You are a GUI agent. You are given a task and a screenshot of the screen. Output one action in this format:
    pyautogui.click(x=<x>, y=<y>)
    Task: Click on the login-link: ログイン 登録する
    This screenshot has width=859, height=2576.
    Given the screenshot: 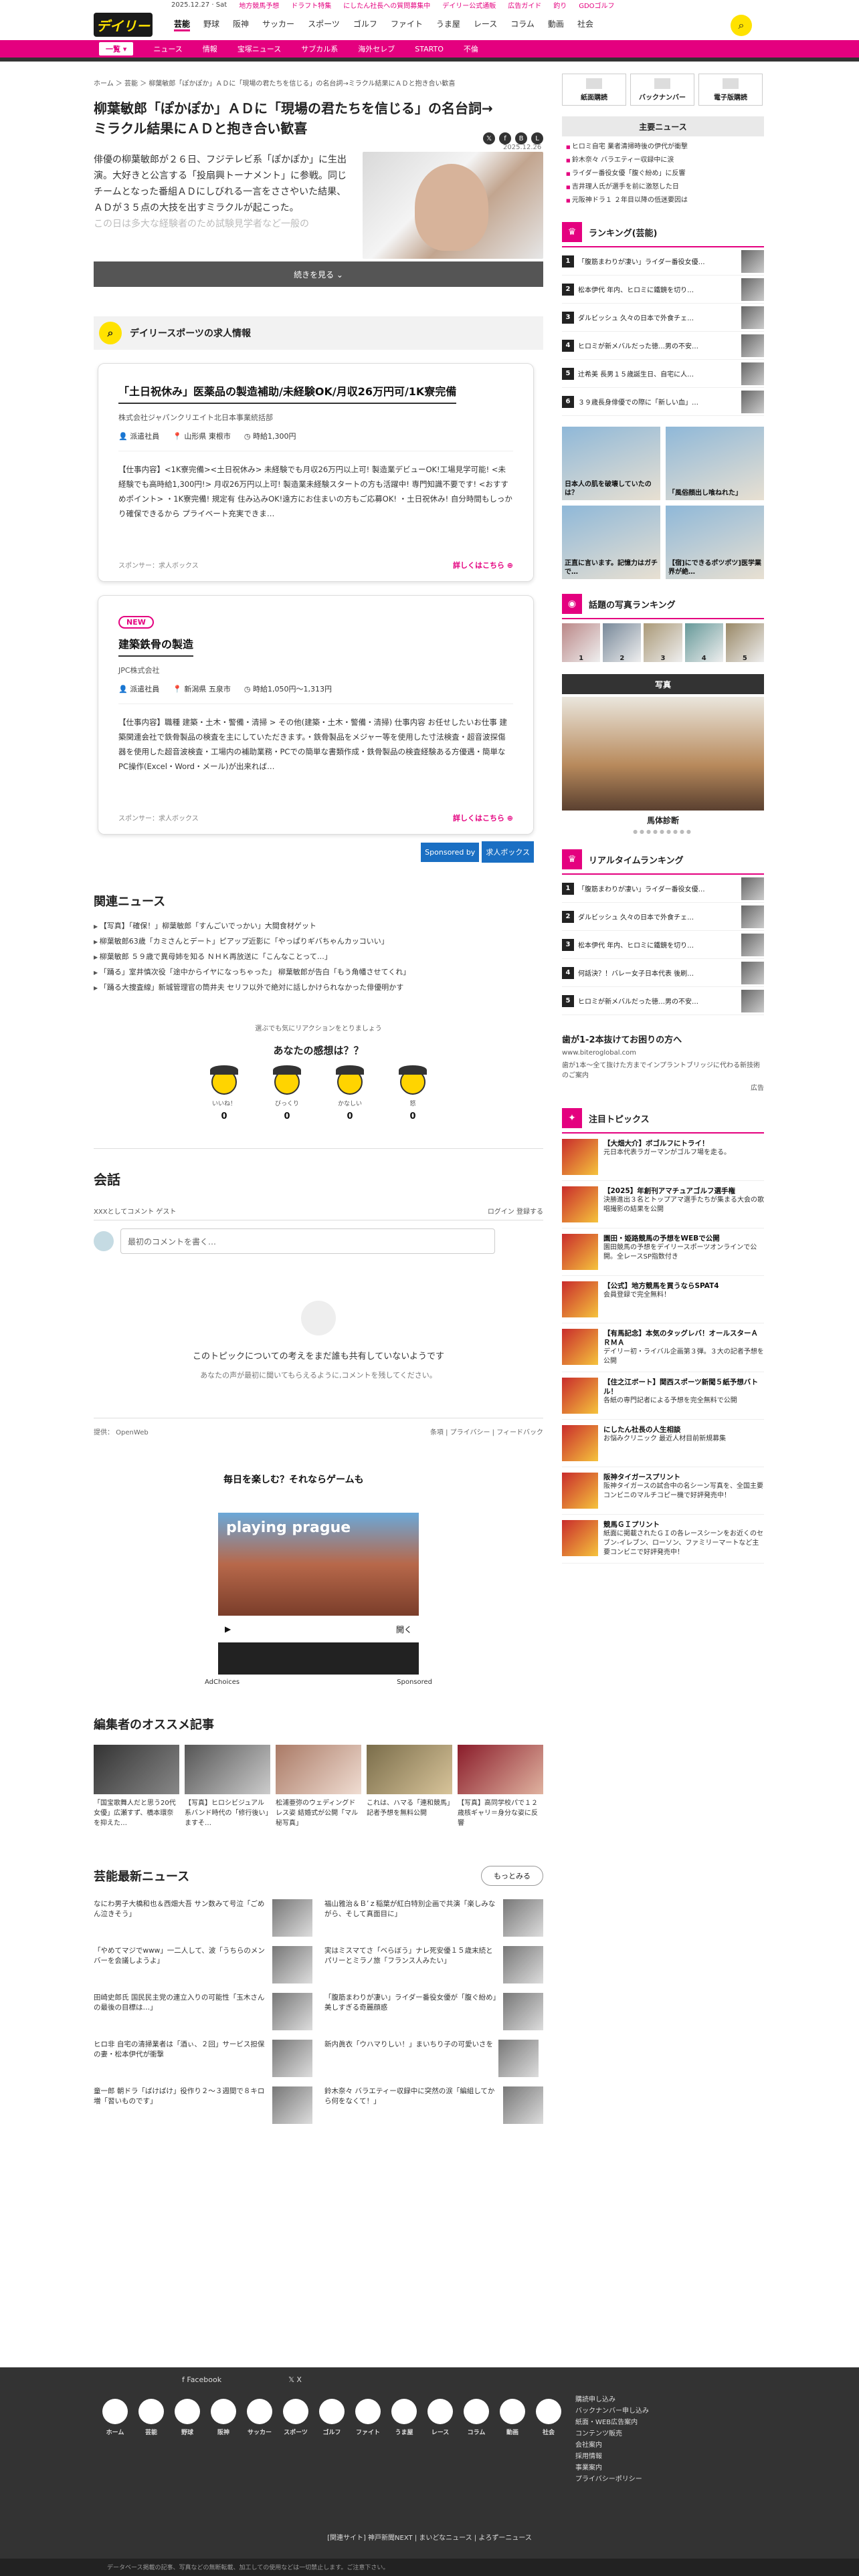 What is the action you would take?
    pyautogui.click(x=515, y=1211)
    